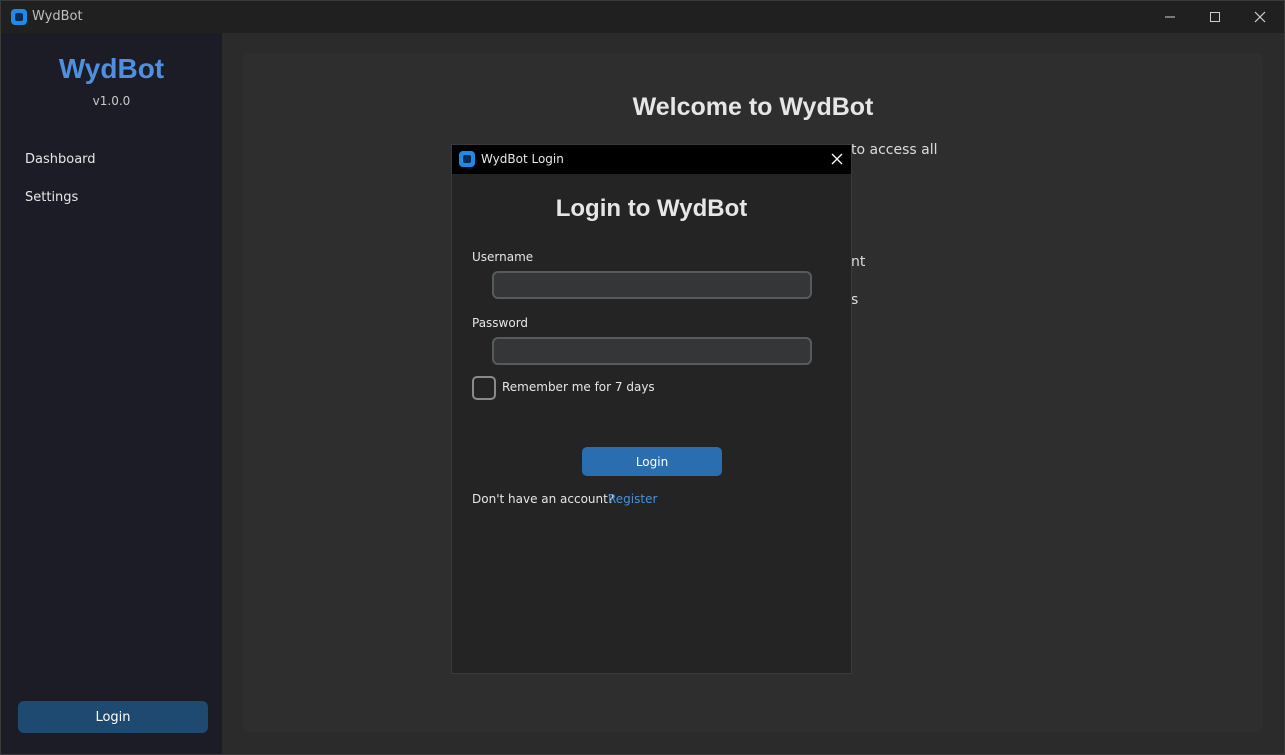  Describe the element at coordinates (111, 101) in the screenshot. I see `version-label: v1.0.0` at that location.